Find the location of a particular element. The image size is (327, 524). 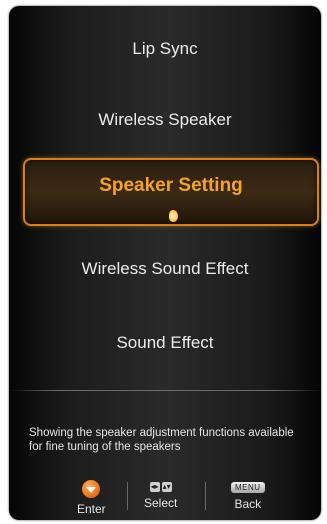

back-label: Back is located at coordinates (248, 504).